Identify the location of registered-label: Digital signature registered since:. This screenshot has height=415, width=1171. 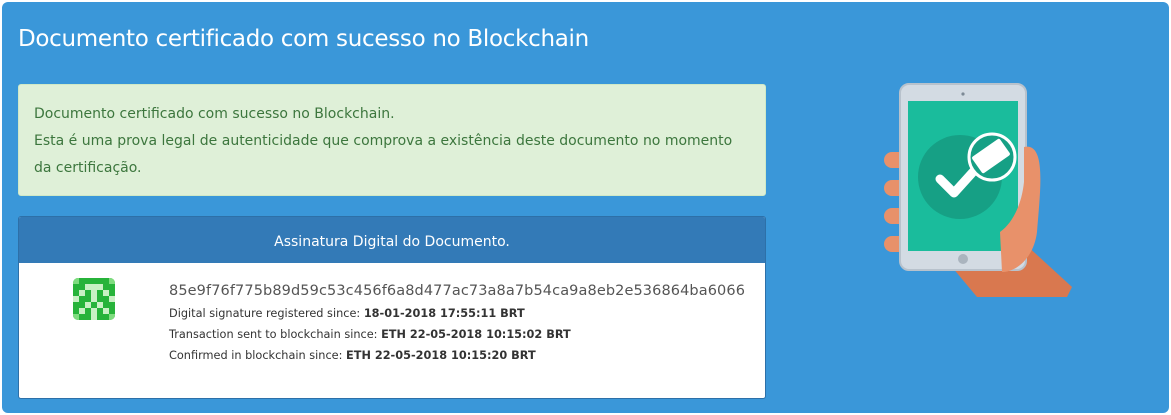
(265, 313).